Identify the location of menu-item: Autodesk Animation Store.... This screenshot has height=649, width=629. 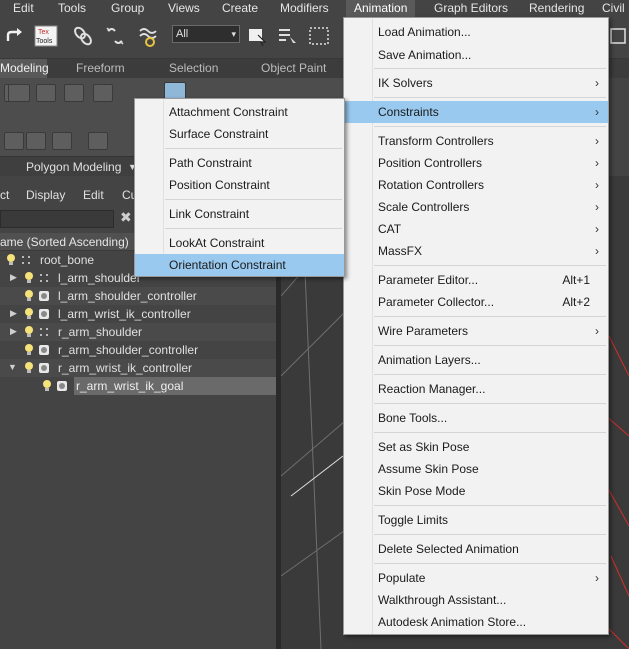
(476, 622).